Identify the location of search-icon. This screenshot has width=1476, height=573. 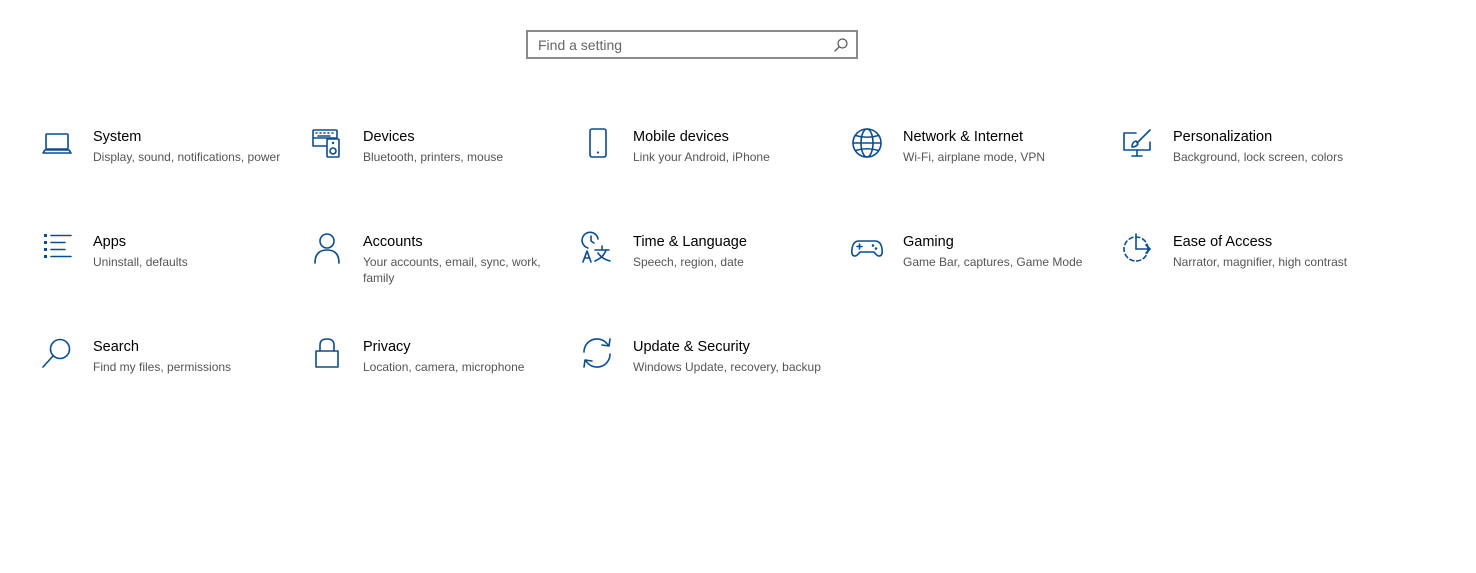
(841, 45).